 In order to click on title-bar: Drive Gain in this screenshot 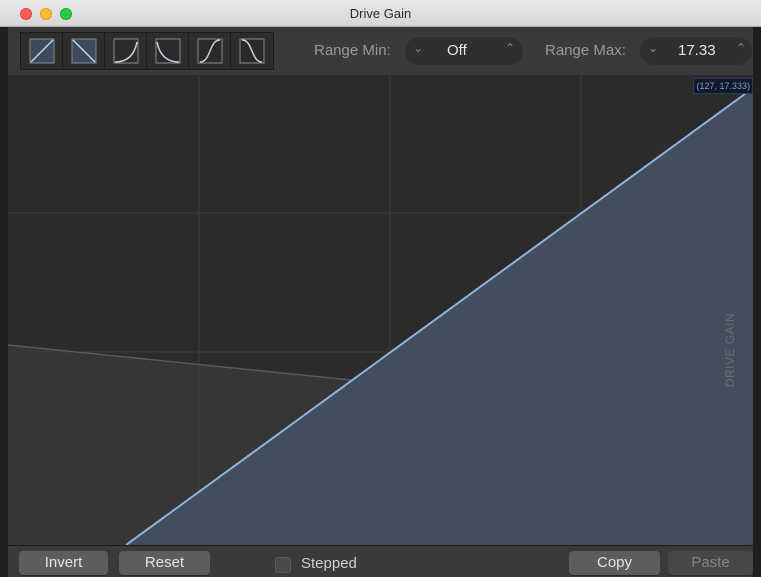, I will do `click(380, 13)`.